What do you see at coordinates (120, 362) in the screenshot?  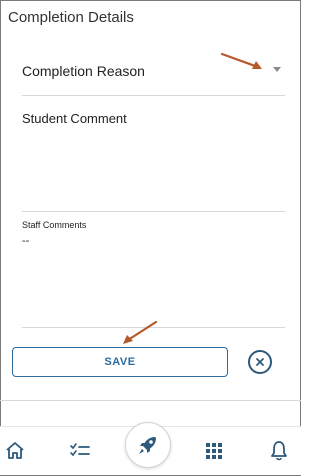 I see `save-button: SAVE` at bounding box center [120, 362].